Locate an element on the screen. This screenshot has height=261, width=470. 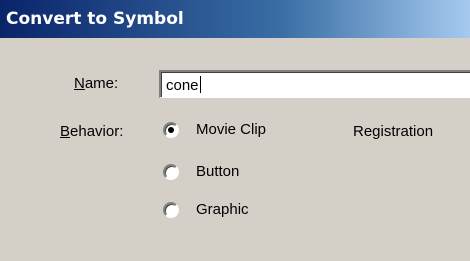
radio-selected-dot is located at coordinates (171, 130).